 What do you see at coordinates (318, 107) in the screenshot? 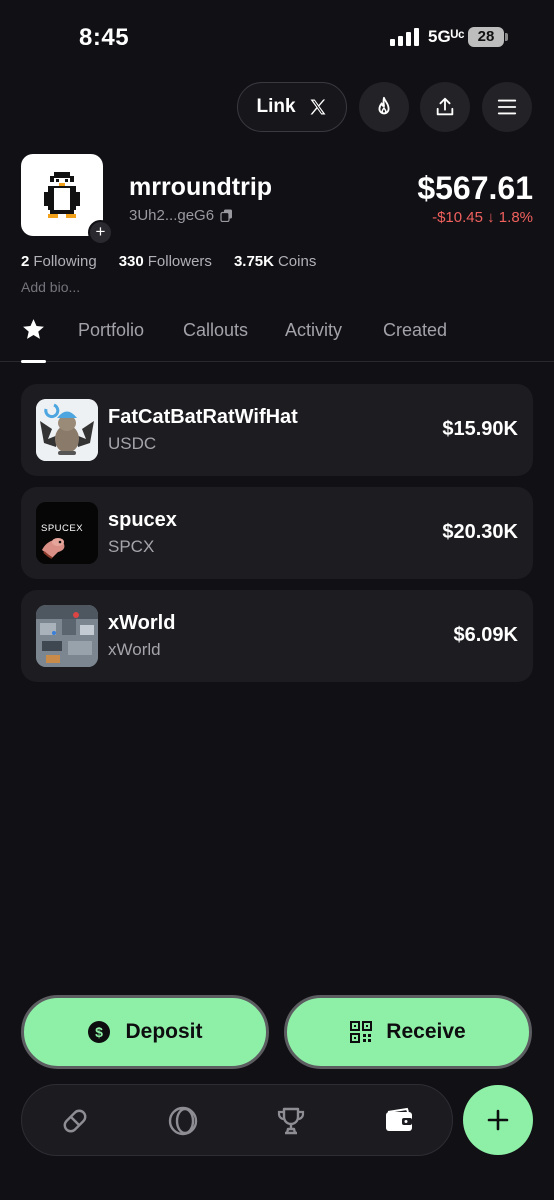
I see `x-logo-icon` at bounding box center [318, 107].